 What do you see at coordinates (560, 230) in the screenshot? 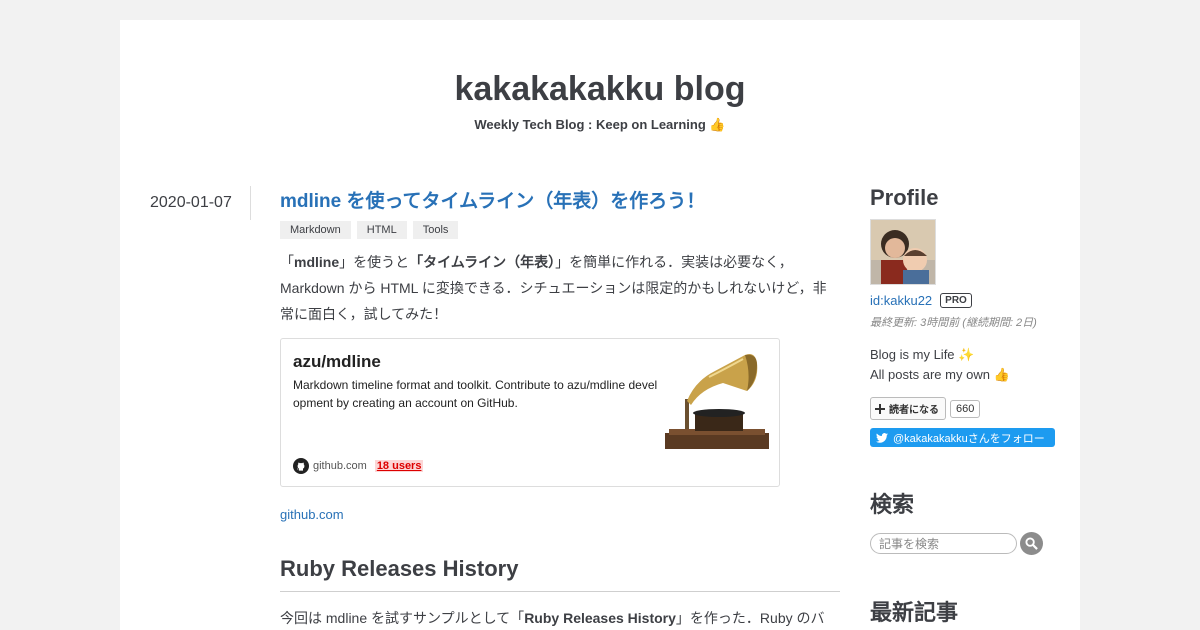
I see `entry-tags: Markdown HTML Tools` at bounding box center [560, 230].